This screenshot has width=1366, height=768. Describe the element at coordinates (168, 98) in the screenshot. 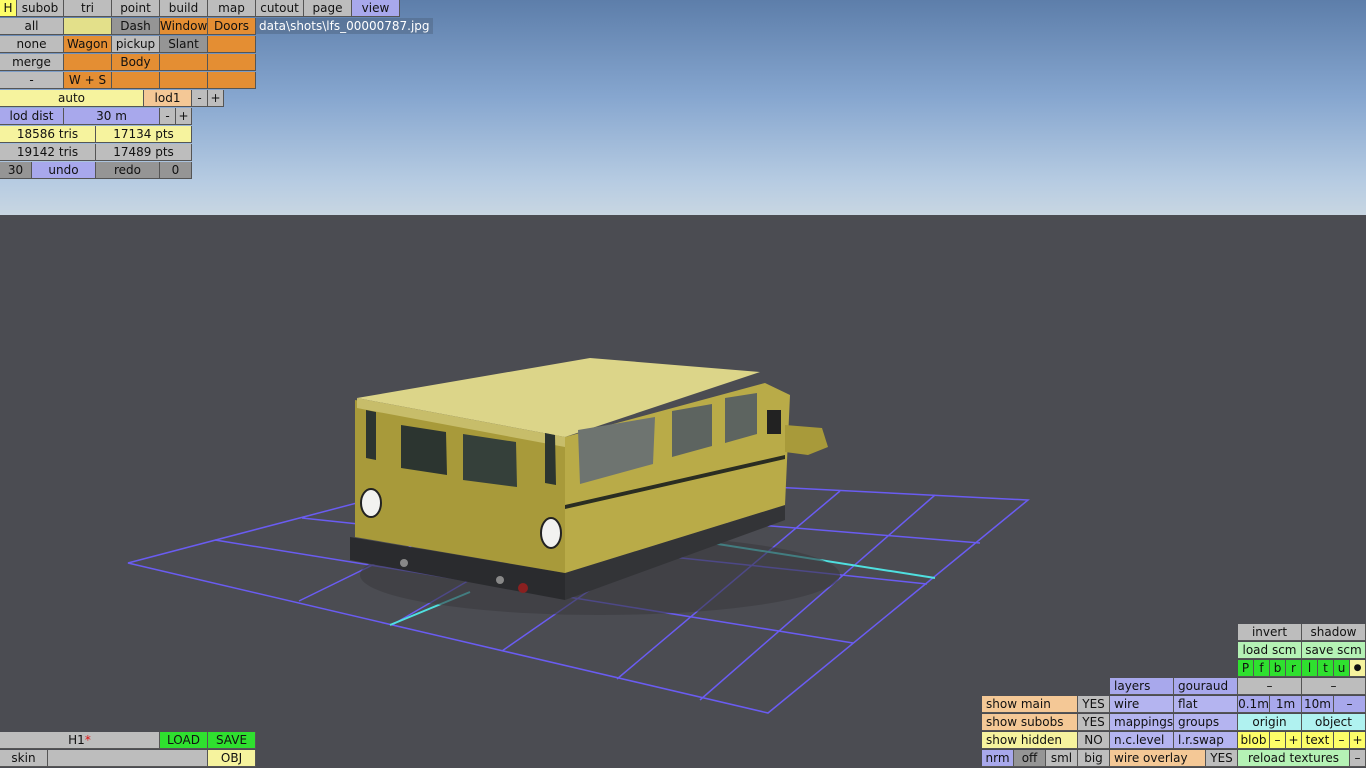

I see `lod1-button: lod1` at that location.